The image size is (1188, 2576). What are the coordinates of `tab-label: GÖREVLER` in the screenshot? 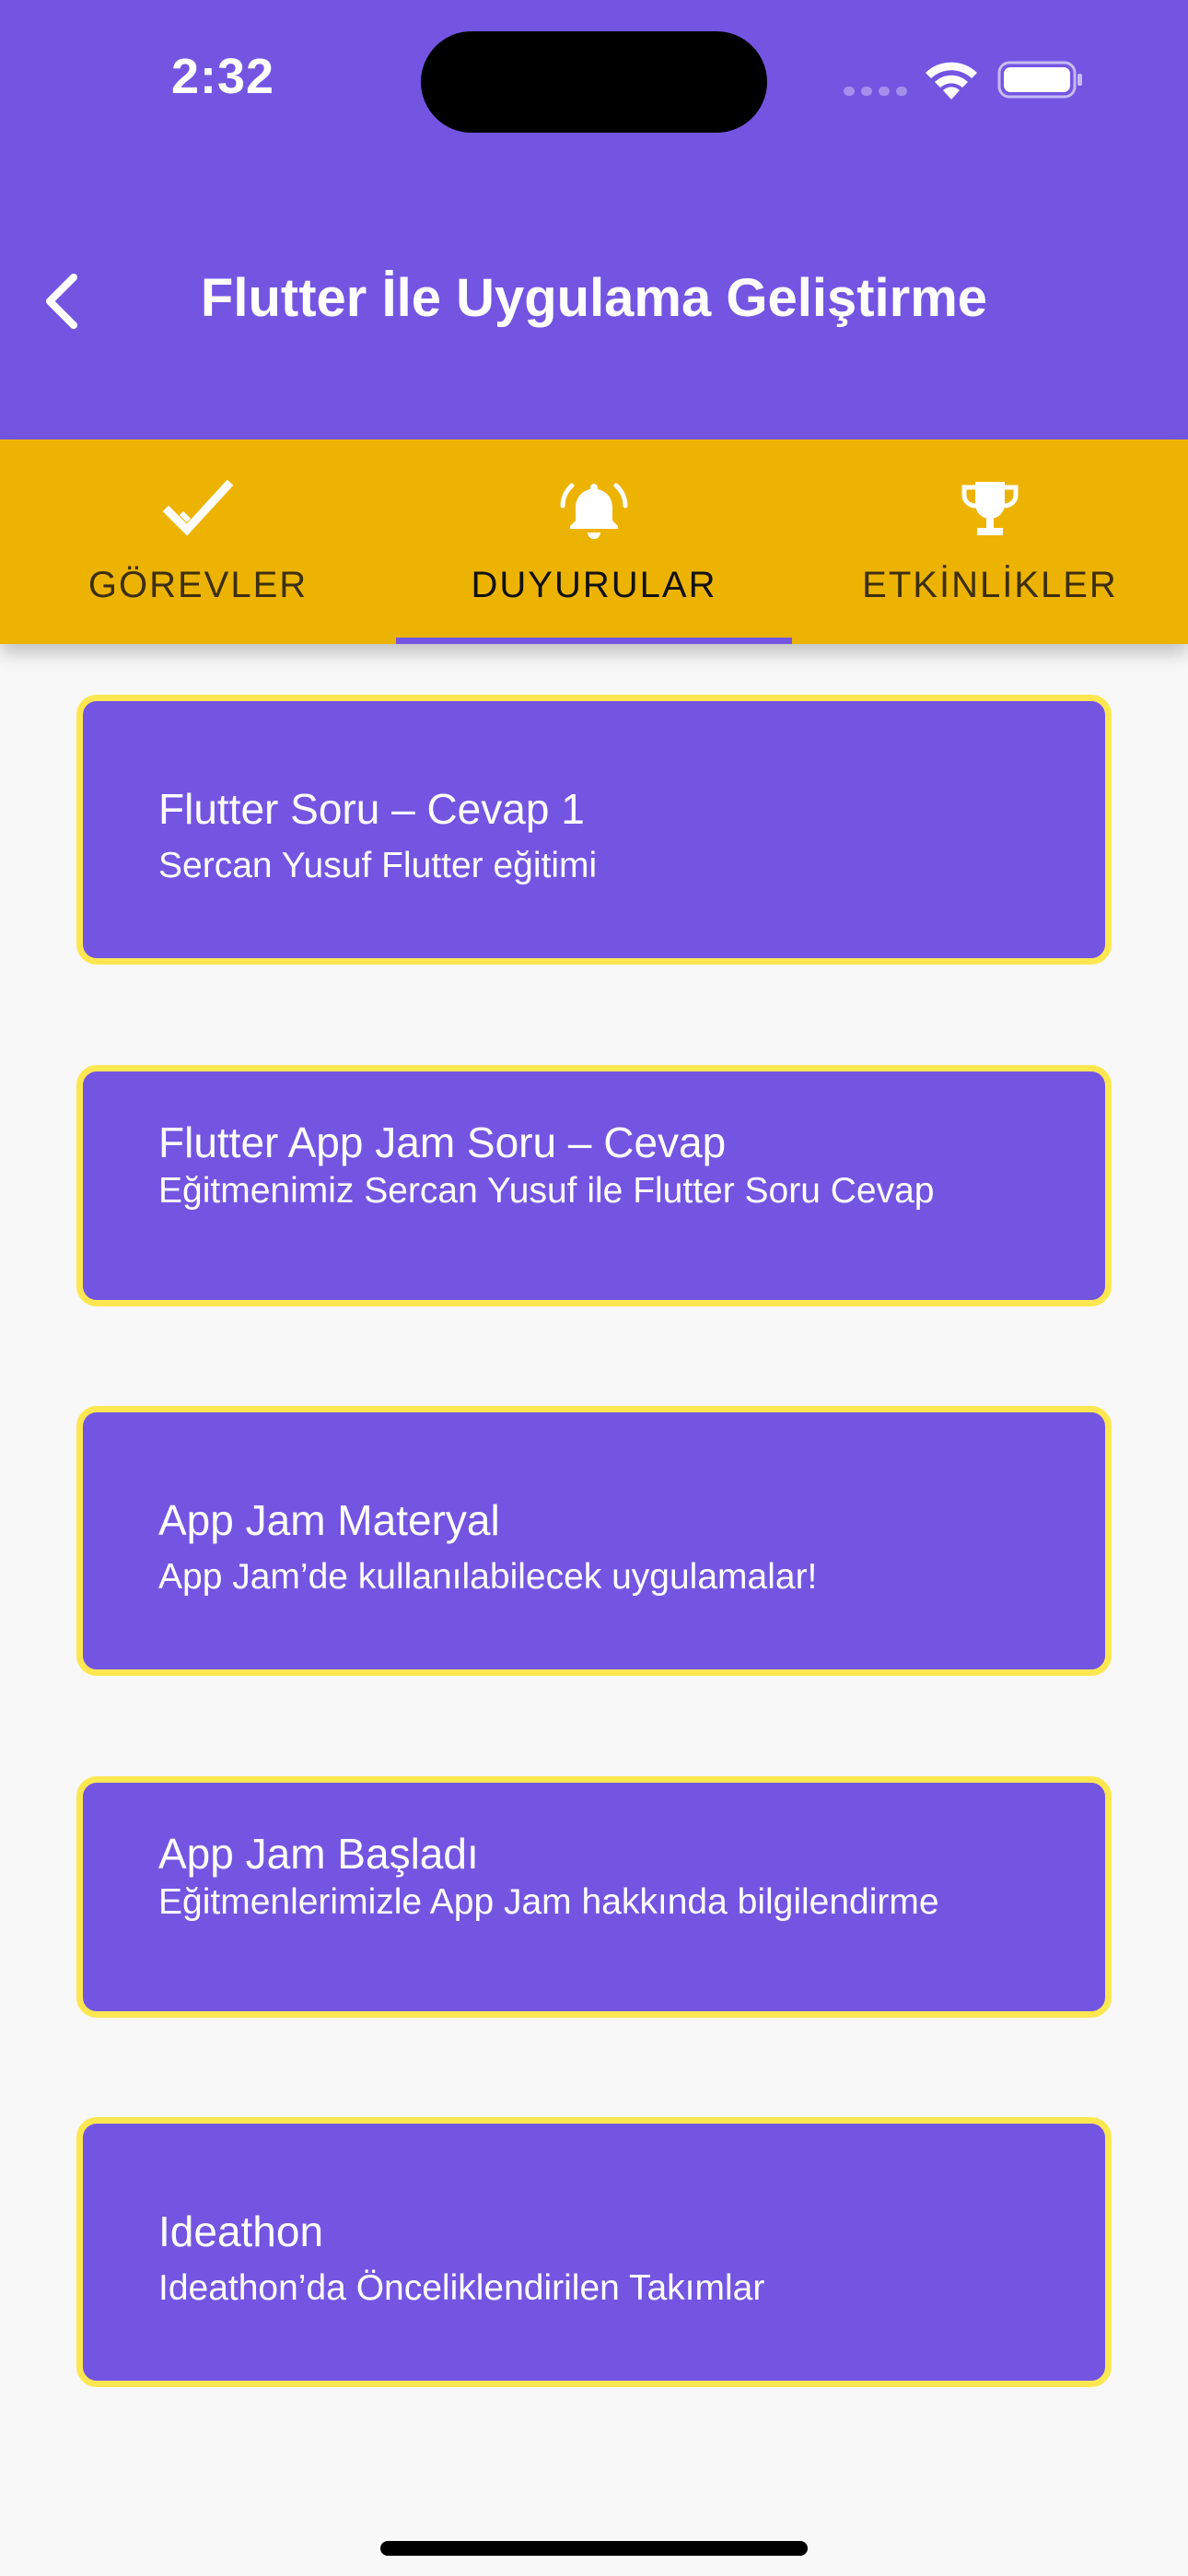 It's located at (198, 585).